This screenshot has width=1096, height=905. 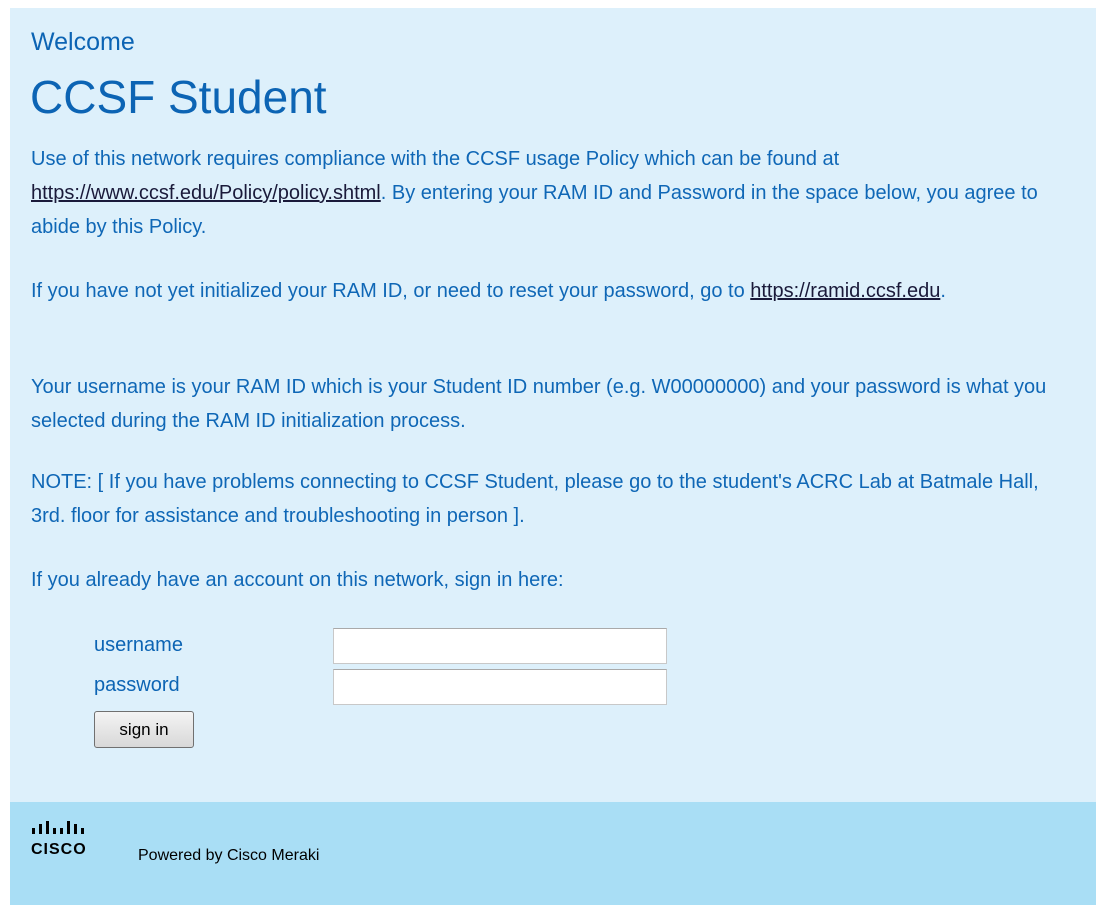 I want to click on powered-by-text: Powered by Cisco Meraki, so click(x=229, y=855).